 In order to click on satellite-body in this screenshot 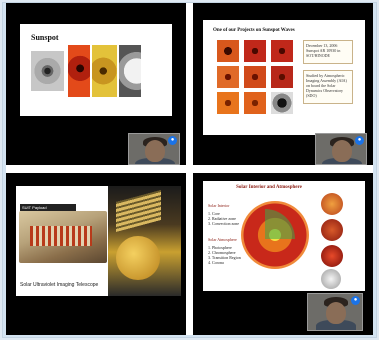, I will do `click(138, 258)`.